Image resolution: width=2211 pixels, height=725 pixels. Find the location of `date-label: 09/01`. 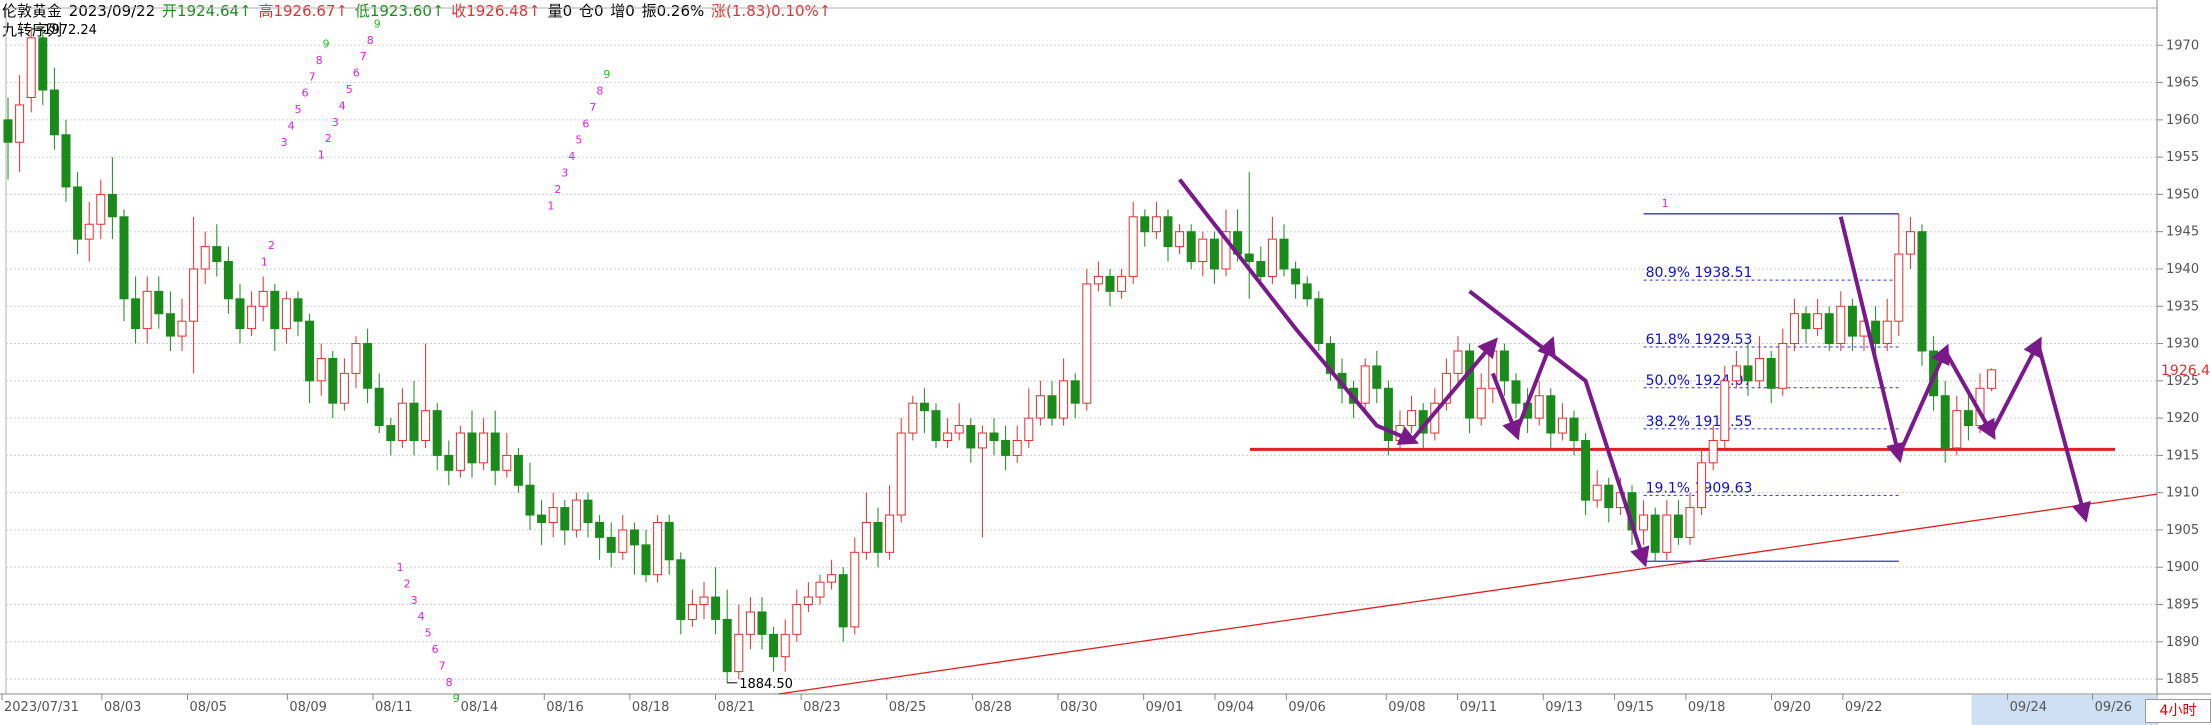

date-label: 09/01 is located at coordinates (1164, 707).